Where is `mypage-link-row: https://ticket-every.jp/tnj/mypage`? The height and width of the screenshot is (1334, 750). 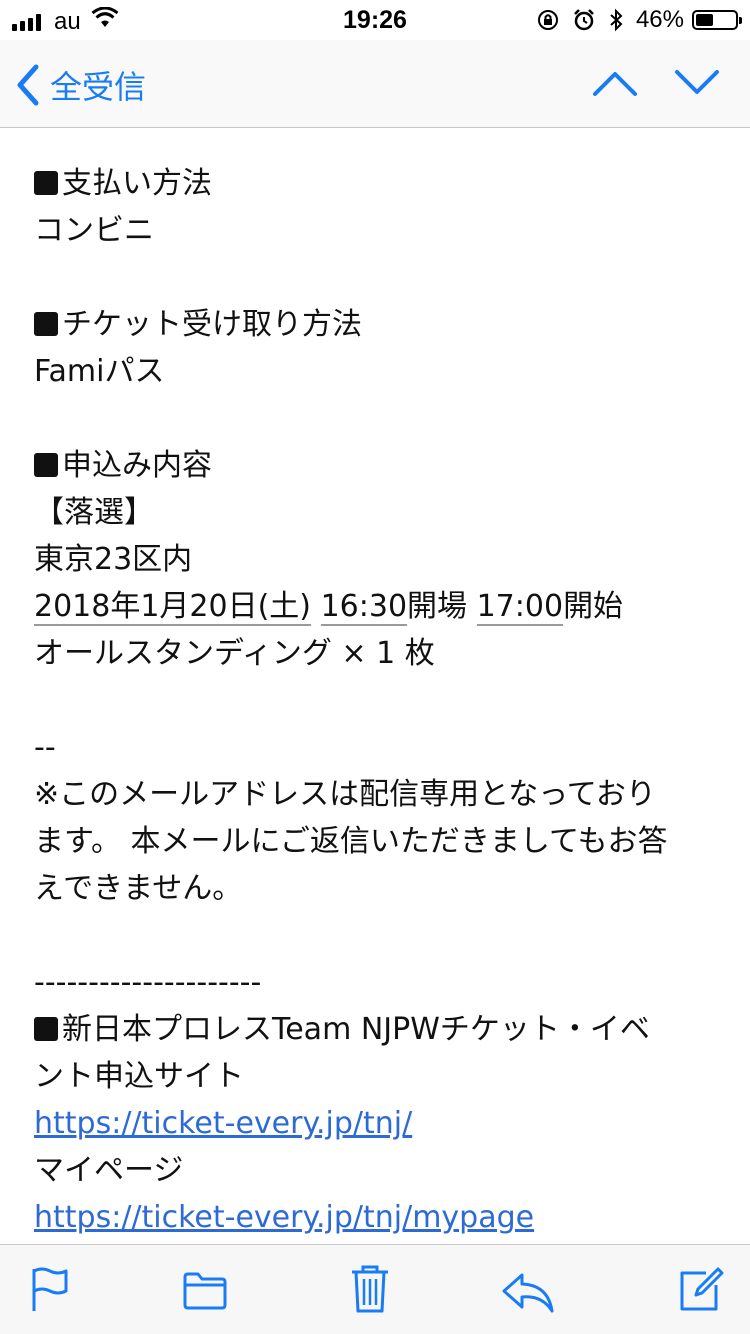
mypage-link-row: https://ticket-every.jp/tnj/mypage is located at coordinates (379, 1217).